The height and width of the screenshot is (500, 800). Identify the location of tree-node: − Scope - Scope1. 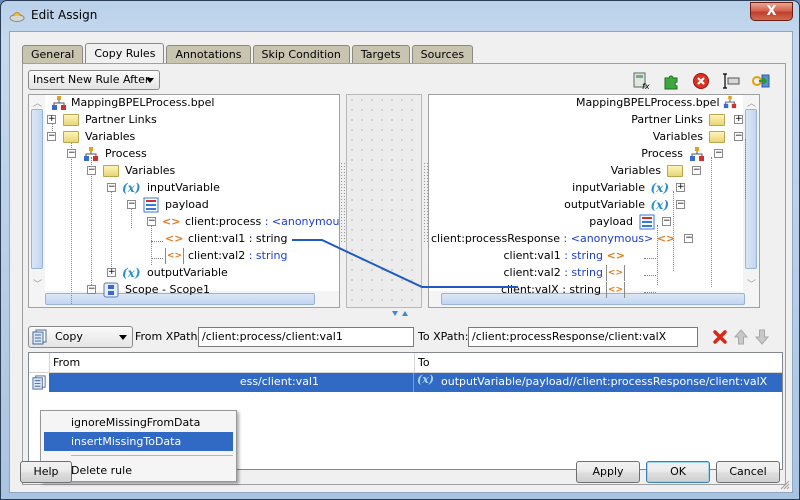
(148, 290).